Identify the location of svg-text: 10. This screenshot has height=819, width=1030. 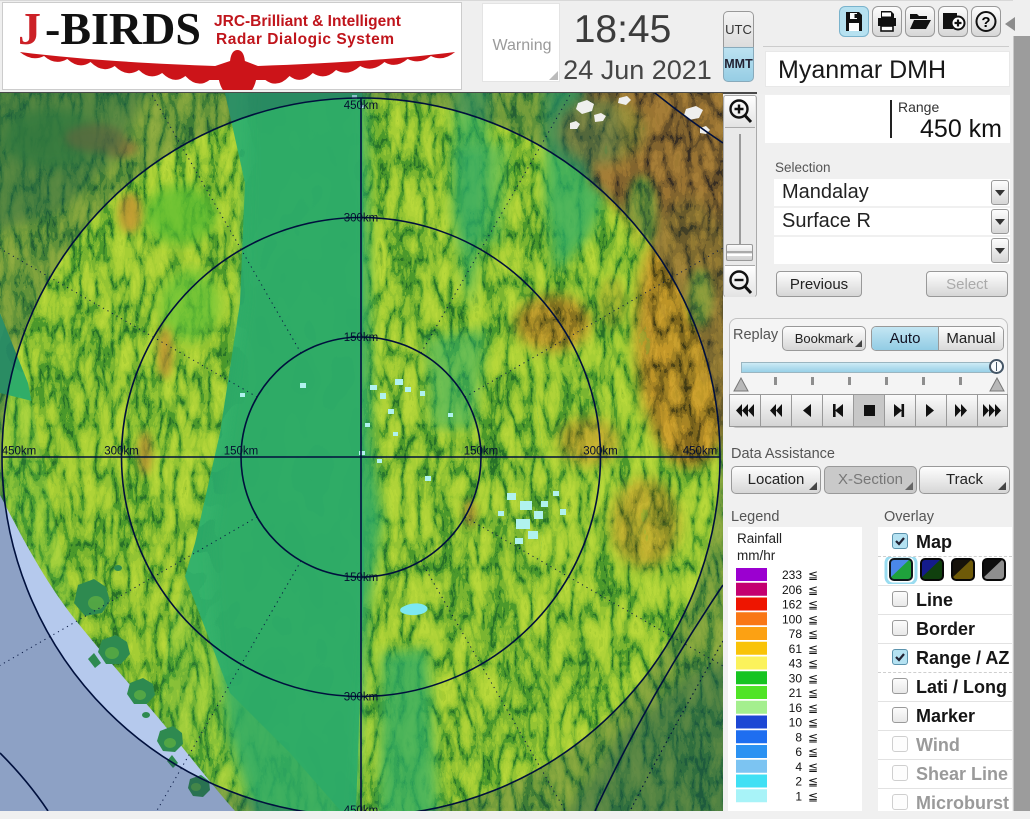
(796, 723).